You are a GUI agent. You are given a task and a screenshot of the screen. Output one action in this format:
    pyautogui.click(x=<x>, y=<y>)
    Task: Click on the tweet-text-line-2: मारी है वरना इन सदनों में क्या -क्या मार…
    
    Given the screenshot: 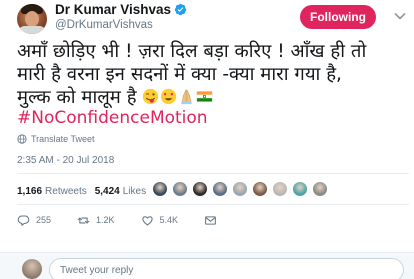 What is the action you would take?
    pyautogui.click(x=179, y=74)
    